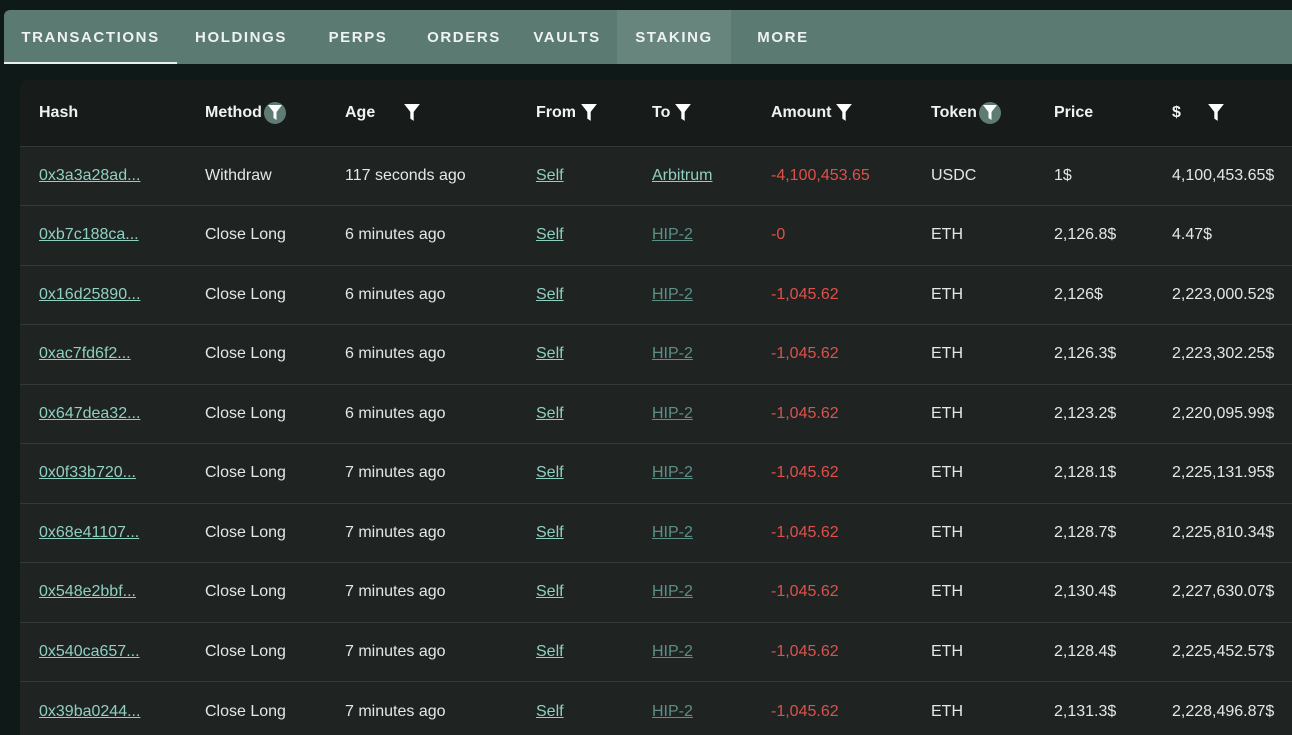 The height and width of the screenshot is (735, 1292). What do you see at coordinates (10, 399) in the screenshot?
I see `left-gutter` at bounding box center [10, 399].